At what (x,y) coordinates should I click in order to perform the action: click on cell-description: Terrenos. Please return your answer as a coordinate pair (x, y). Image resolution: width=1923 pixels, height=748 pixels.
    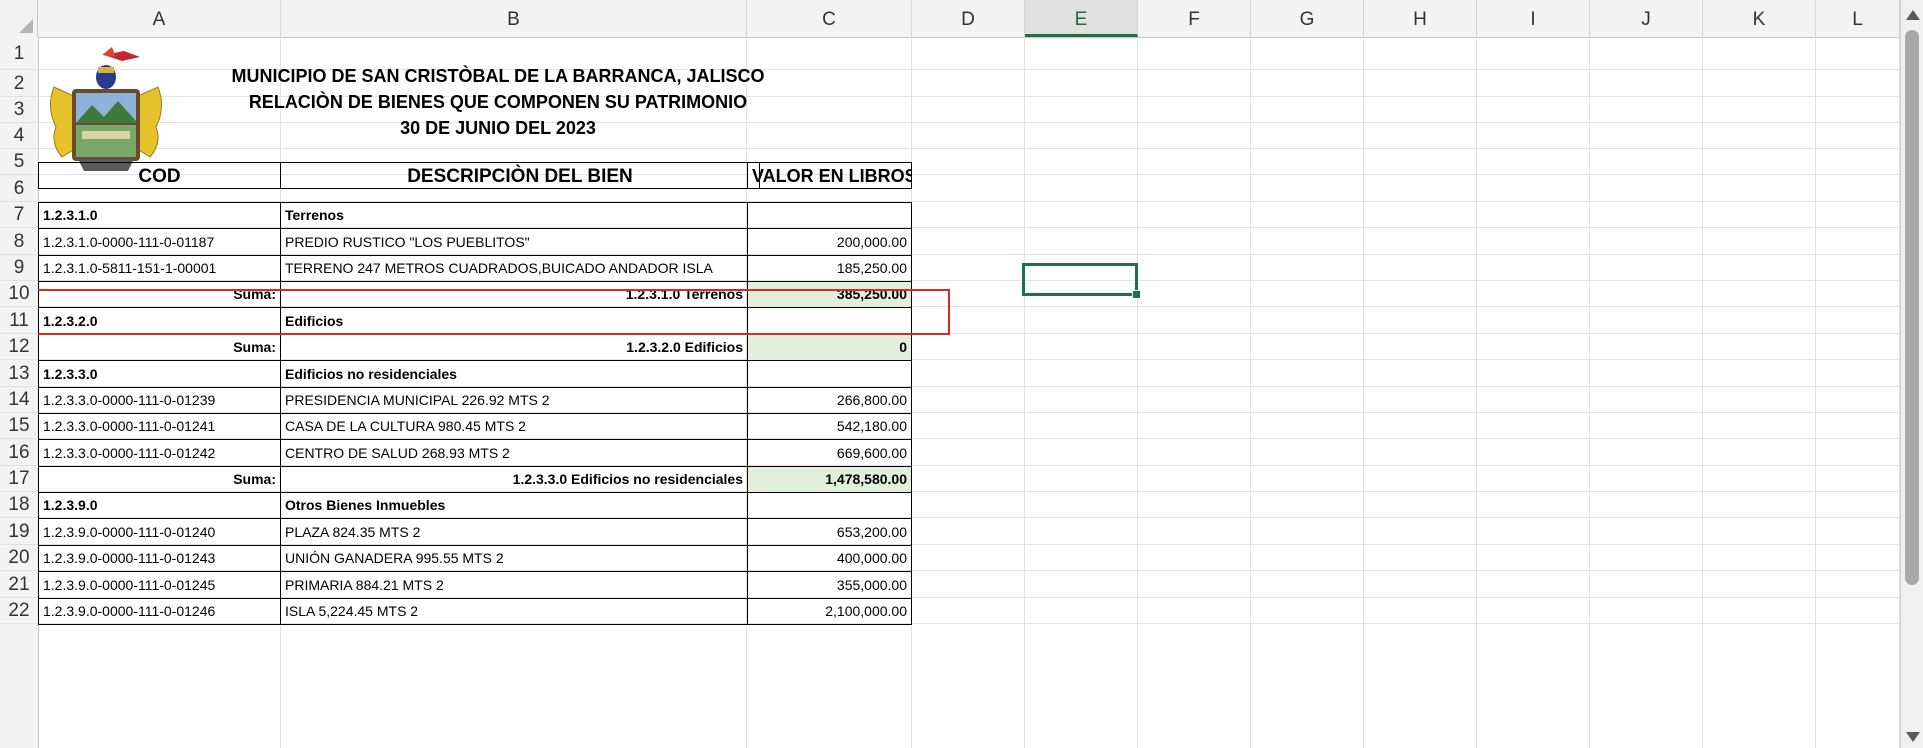
    Looking at the image, I should click on (514, 215).